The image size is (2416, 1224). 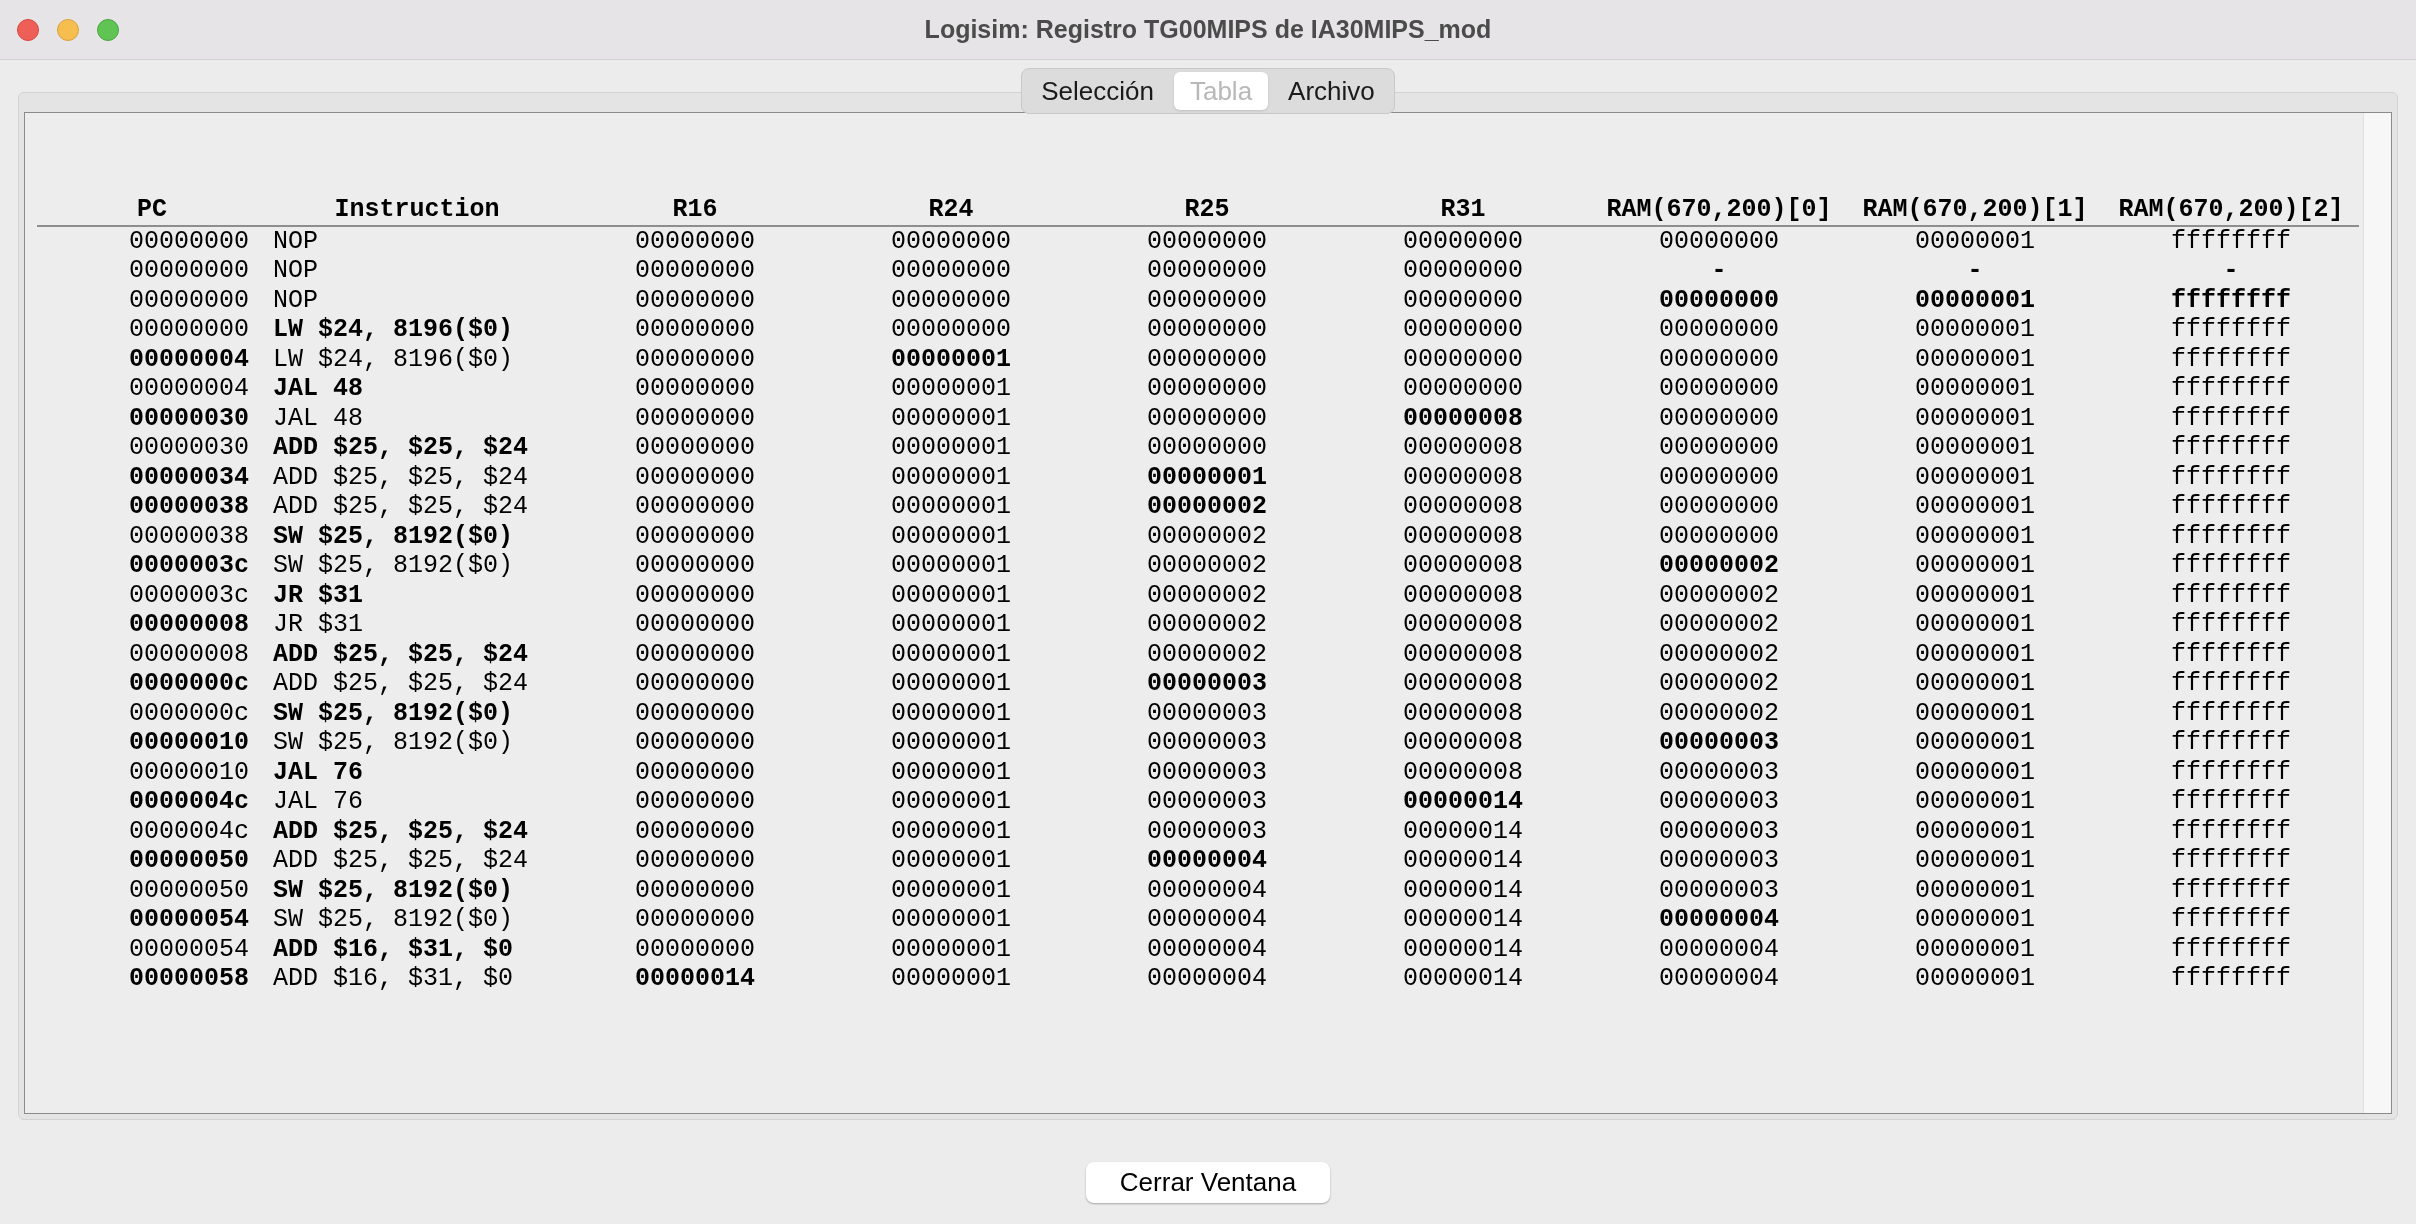 I want to click on table-cell-text: -, so click(x=1719, y=271).